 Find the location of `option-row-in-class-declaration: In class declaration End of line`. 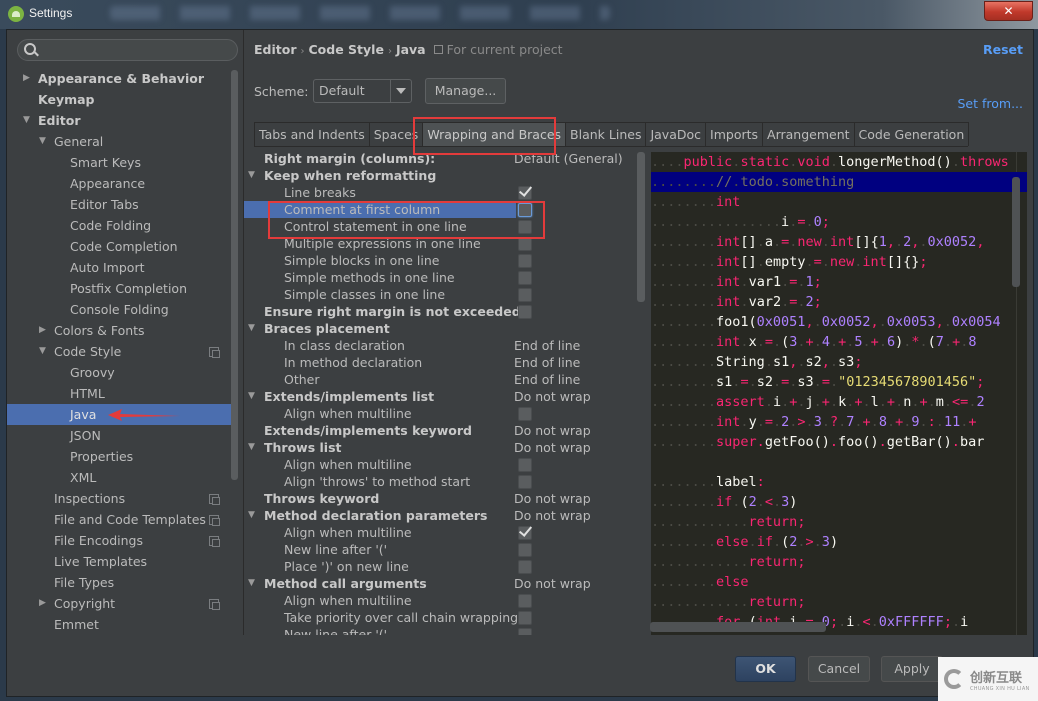

option-row-in-class-declaration: In class declaration End of line is located at coordinates (440, 345).